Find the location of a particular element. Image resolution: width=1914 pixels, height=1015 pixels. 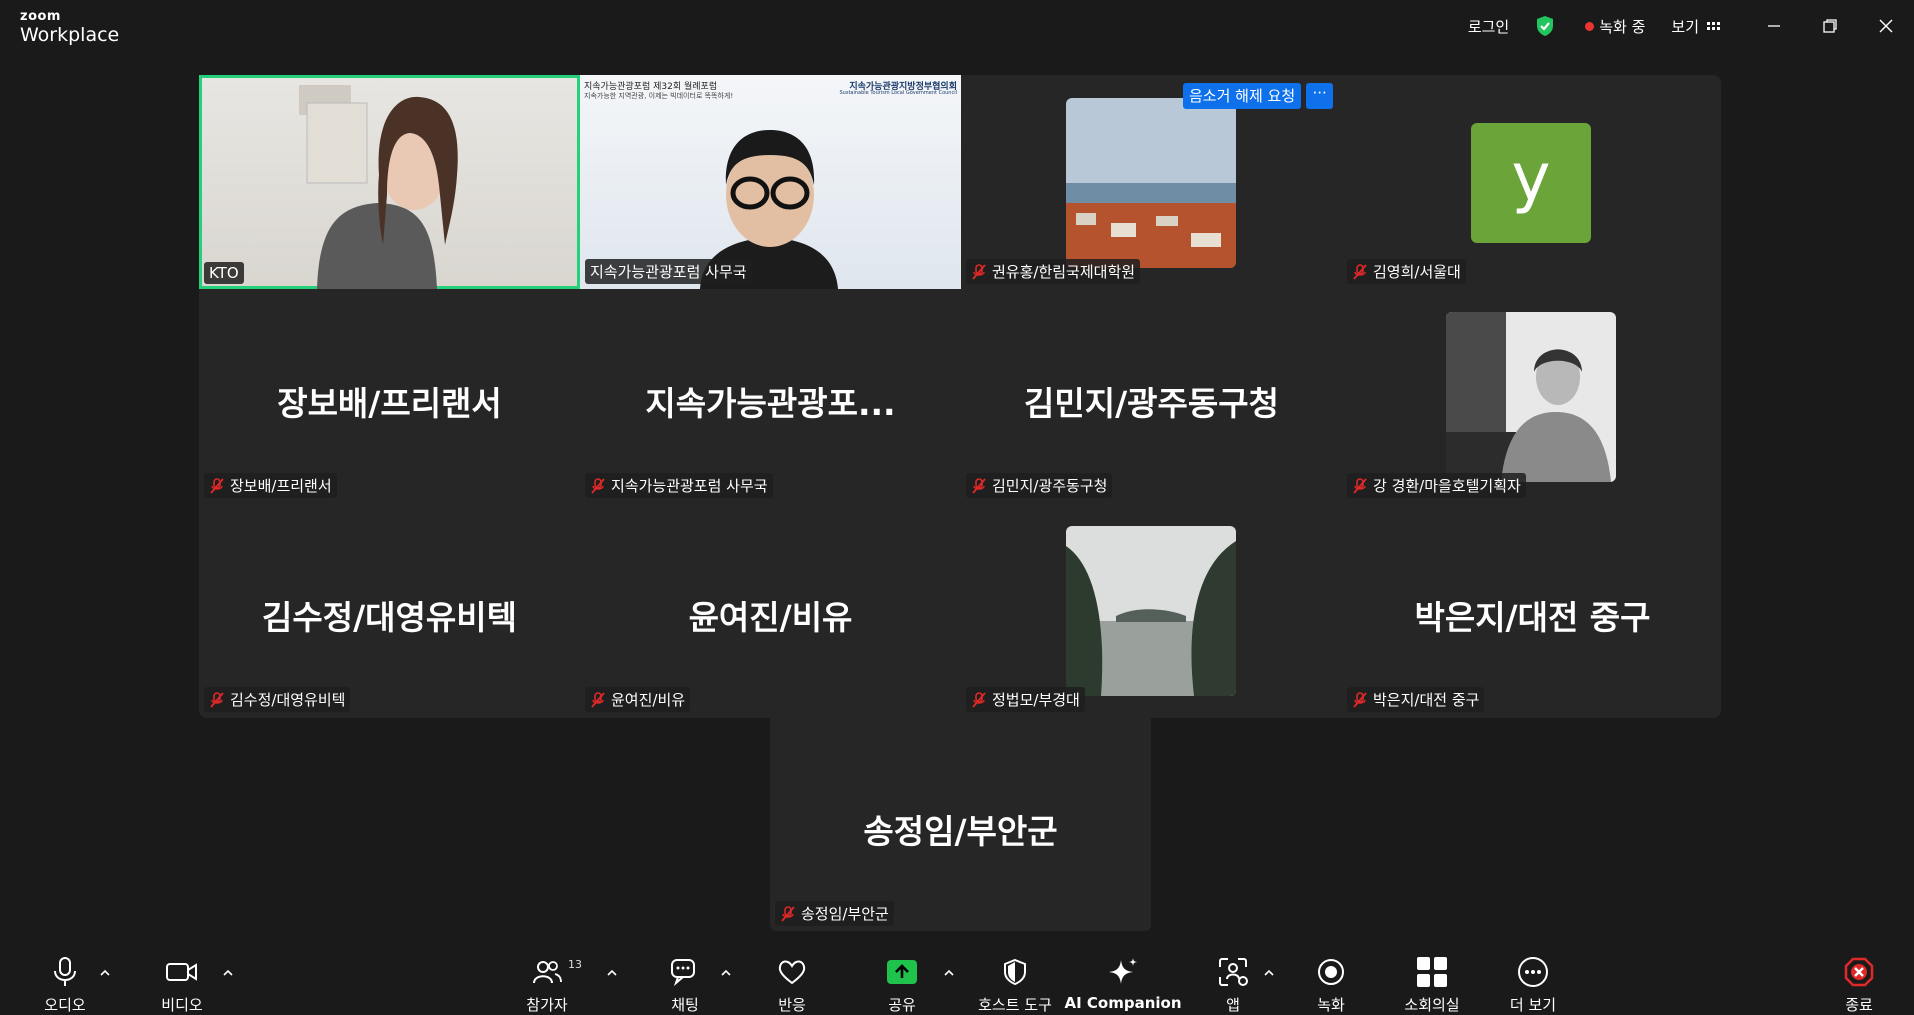

record-icon is located at coordinates (1331, 972).